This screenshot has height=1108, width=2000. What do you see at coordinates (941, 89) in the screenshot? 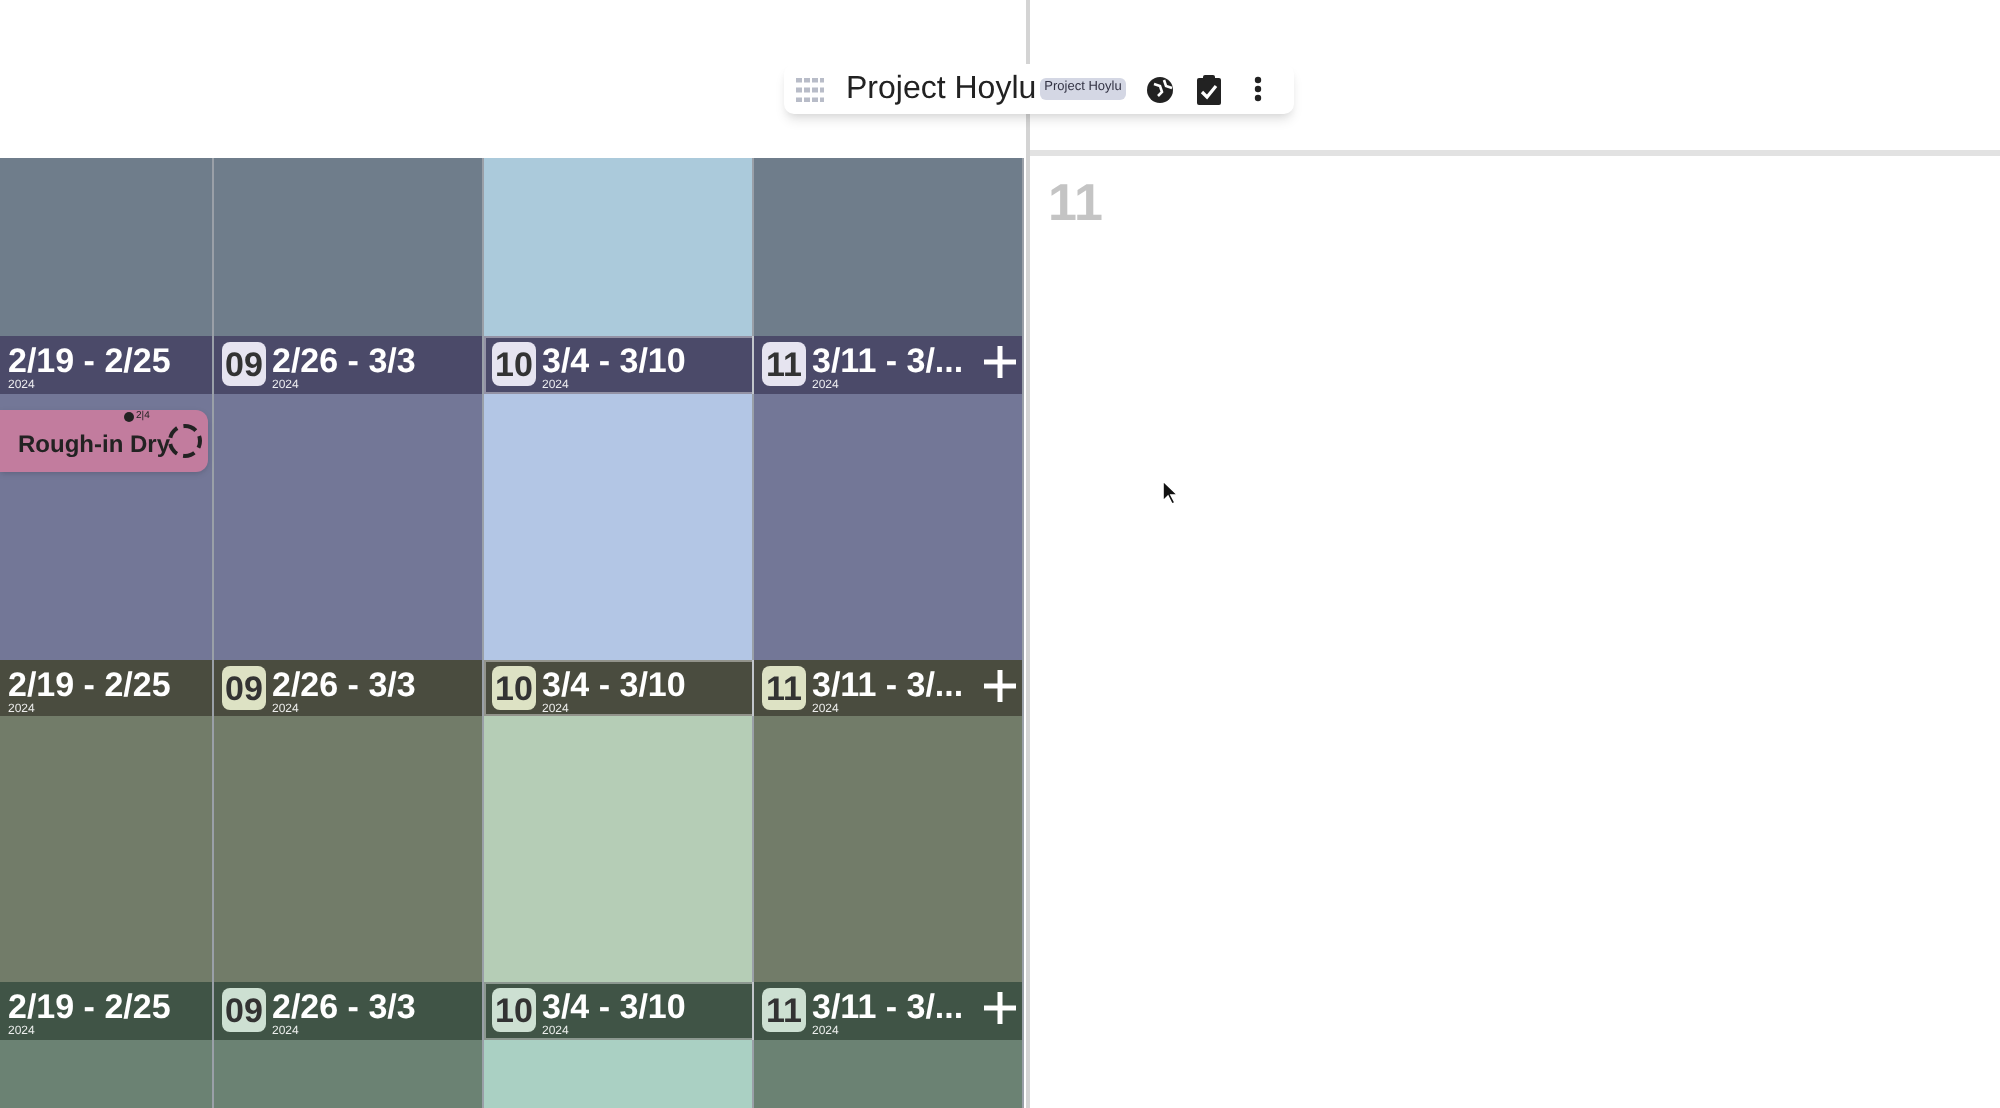
I see `toolbar-title: Project Hoylu` at bounding box center [941, 89].